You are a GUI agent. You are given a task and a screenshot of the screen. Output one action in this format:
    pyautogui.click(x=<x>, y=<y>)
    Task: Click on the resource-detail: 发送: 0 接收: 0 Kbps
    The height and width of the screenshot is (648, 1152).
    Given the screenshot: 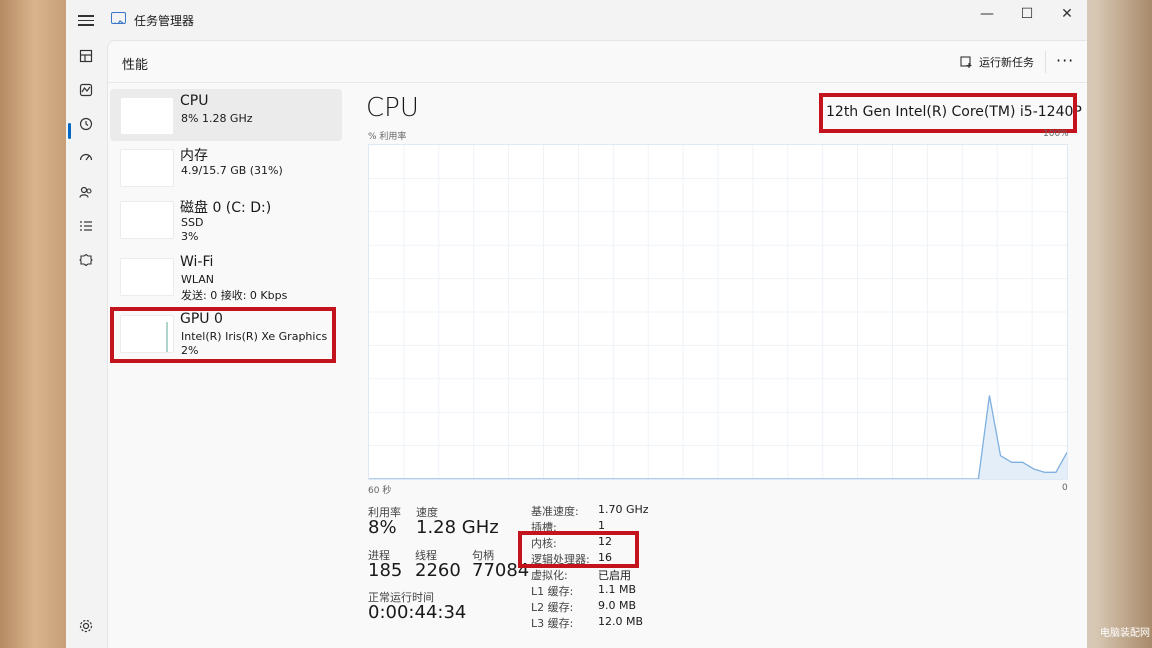 What is the action you would take?
    pyautogui.click(x=234, y=295)
    